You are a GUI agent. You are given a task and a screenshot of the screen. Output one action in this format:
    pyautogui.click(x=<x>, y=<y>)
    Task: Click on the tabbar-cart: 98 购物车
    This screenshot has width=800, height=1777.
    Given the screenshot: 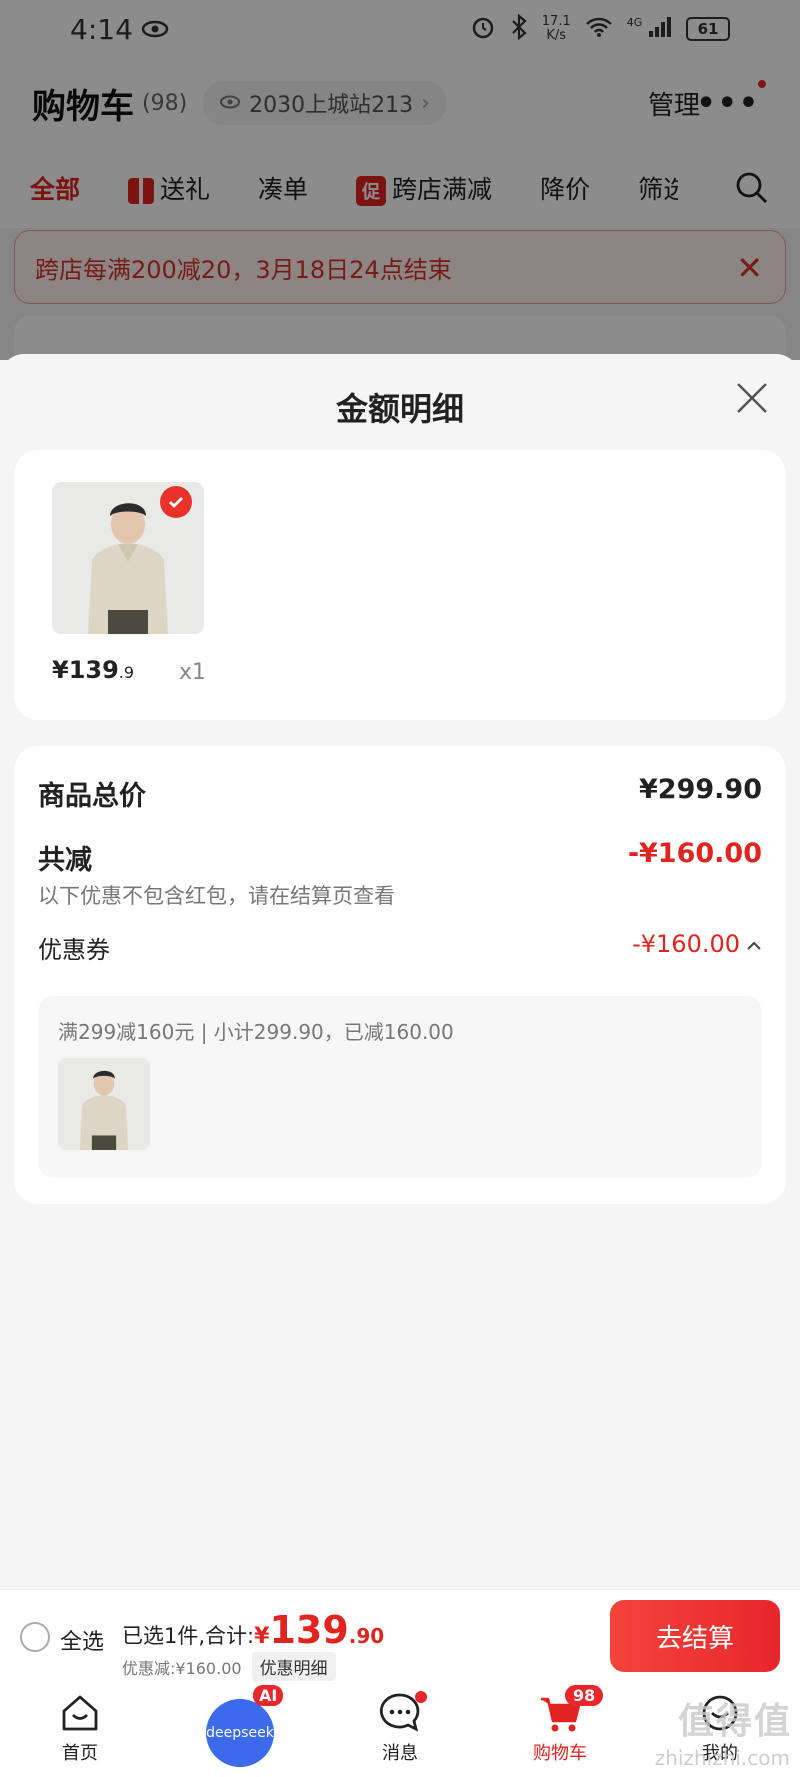 What is the action you would take?
    pyautogui.click(x=560, y=1730)
    